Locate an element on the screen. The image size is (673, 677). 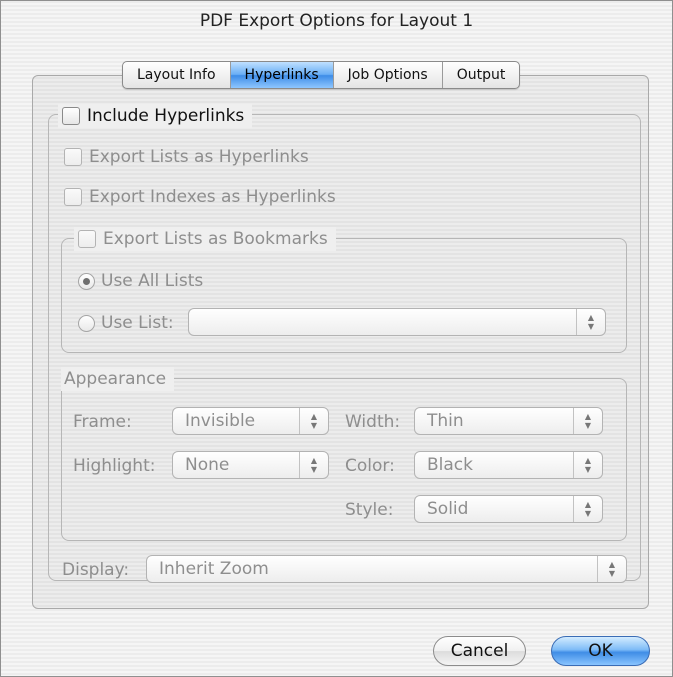
appearance-legend-text: Appearance is located at coordinates (115, 379).